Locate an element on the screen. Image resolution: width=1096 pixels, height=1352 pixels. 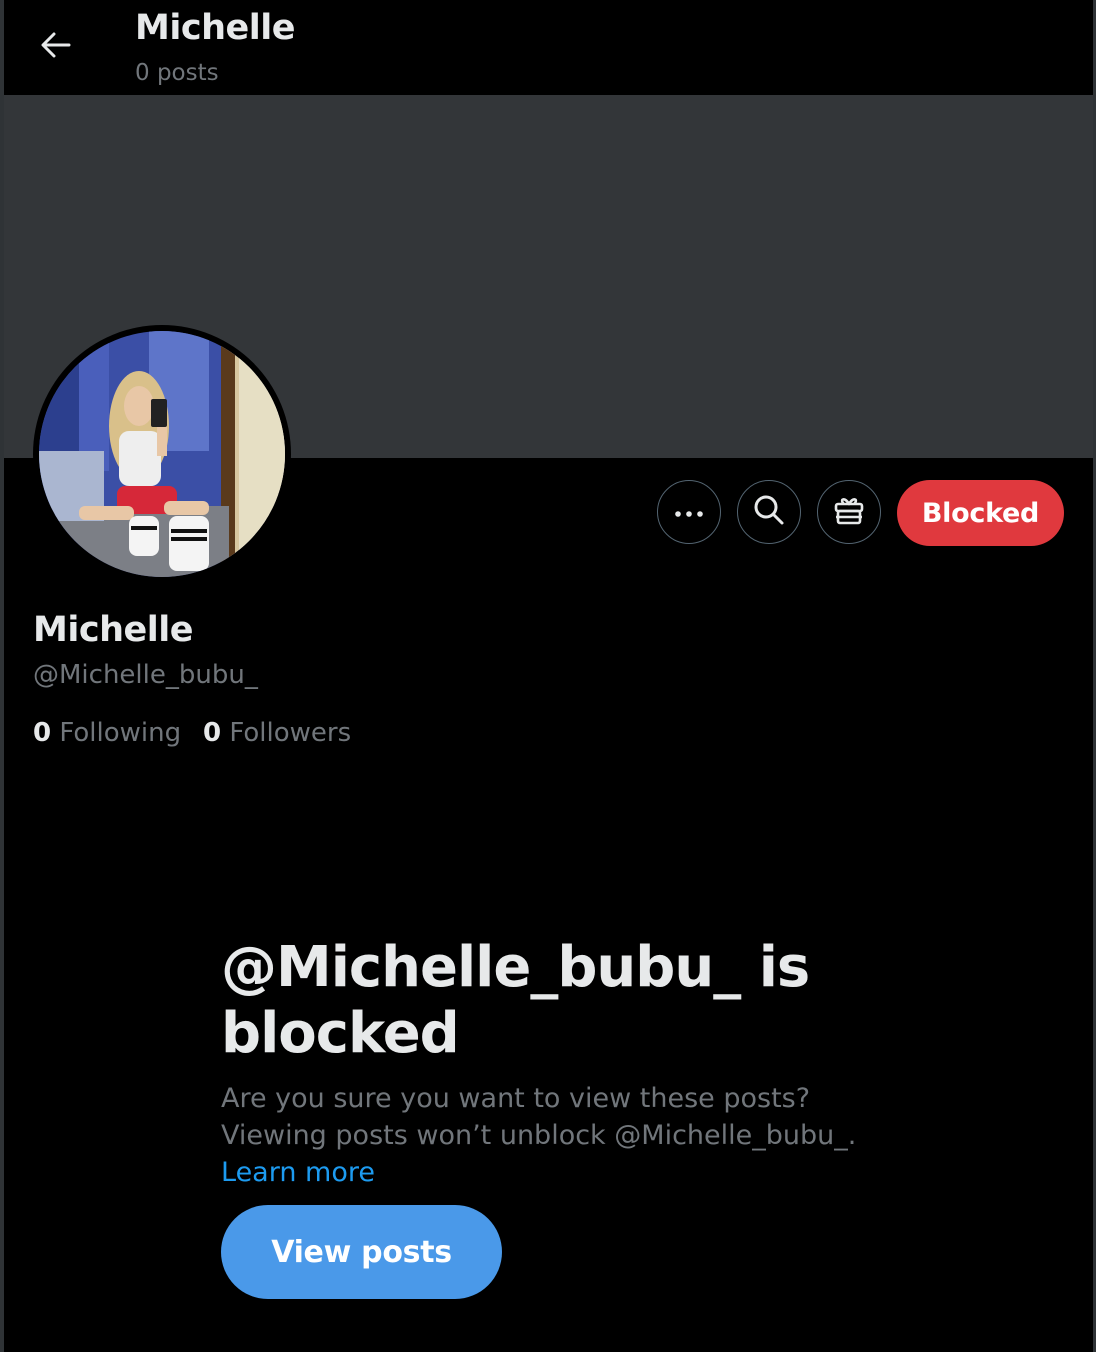
blocked-button: Blocked is located at coordinates (980, 513).